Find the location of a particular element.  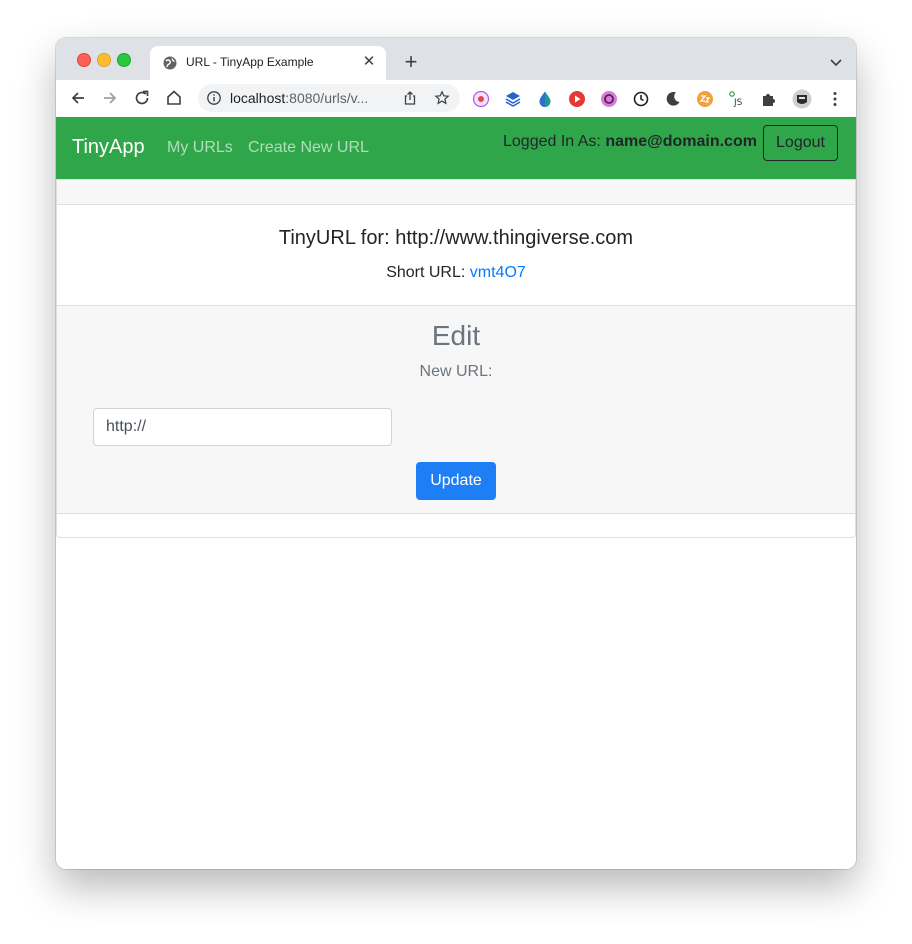

info-icon is located at coordinates (214, 98).